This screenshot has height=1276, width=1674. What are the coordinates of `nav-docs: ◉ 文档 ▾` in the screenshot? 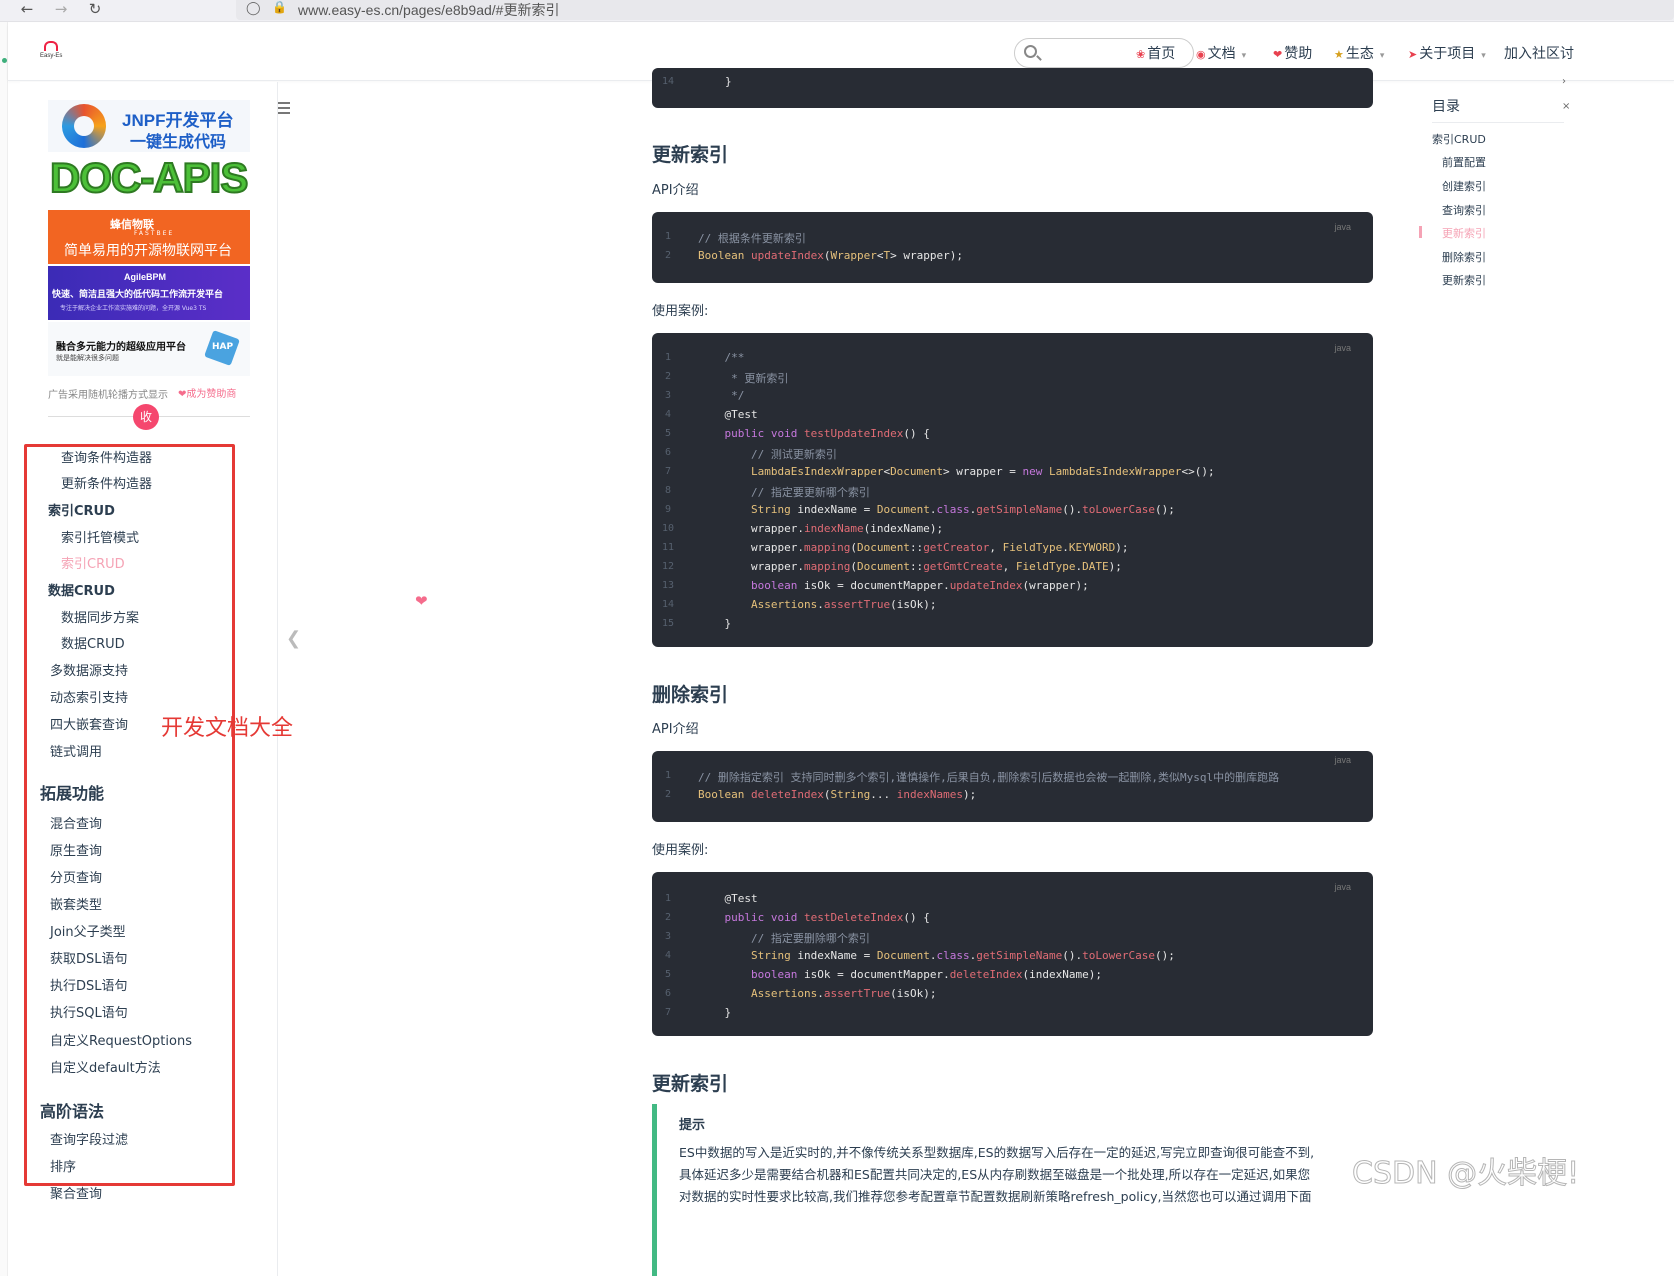 It's located at (1221, 53).